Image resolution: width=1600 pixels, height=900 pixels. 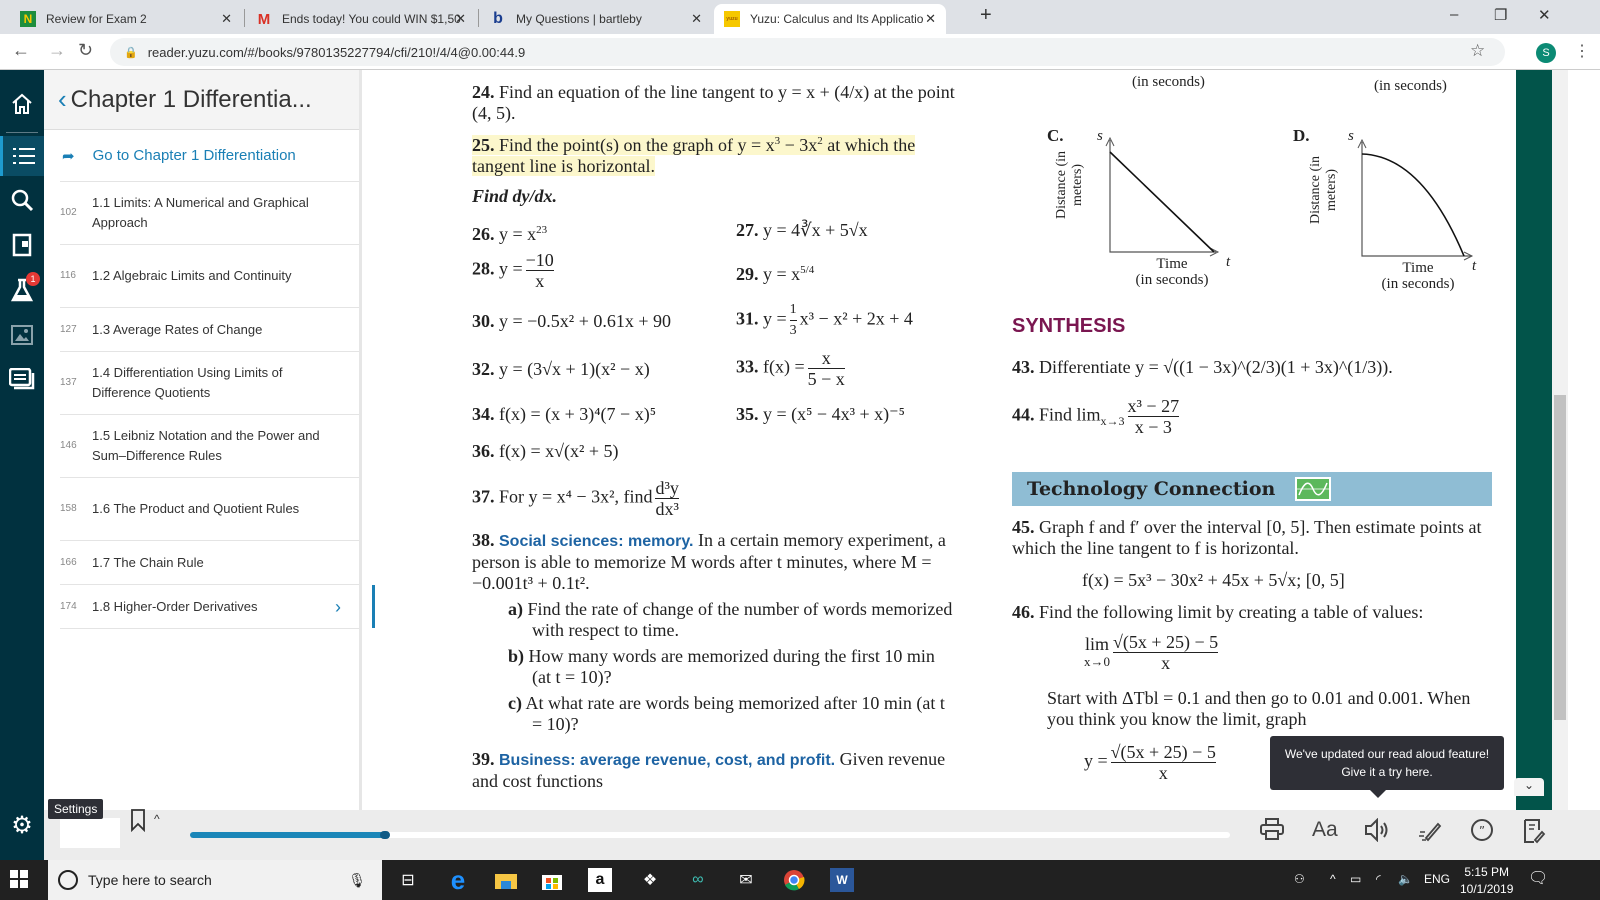 What do you see at coordinates (138, 823) in the screenshot?
I see `bookmark-icon` at bounding box center [138, 823].